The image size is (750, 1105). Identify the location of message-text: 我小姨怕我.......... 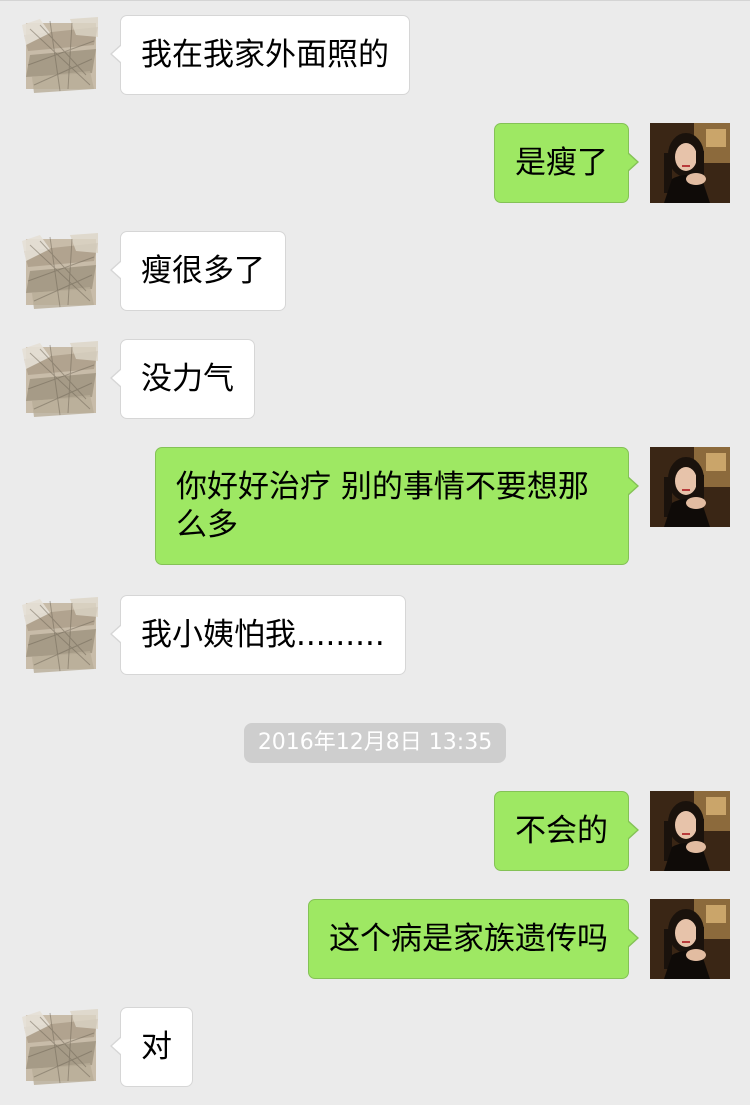
(263, 635).